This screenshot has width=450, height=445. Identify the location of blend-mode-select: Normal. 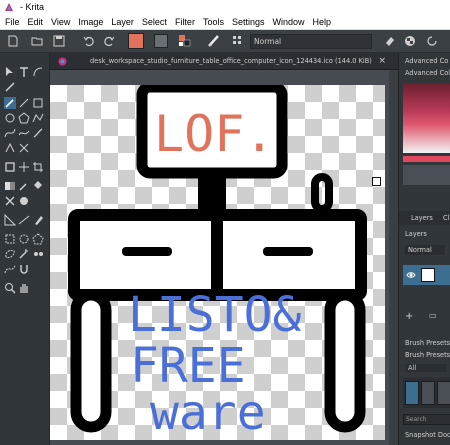
(311, 41).